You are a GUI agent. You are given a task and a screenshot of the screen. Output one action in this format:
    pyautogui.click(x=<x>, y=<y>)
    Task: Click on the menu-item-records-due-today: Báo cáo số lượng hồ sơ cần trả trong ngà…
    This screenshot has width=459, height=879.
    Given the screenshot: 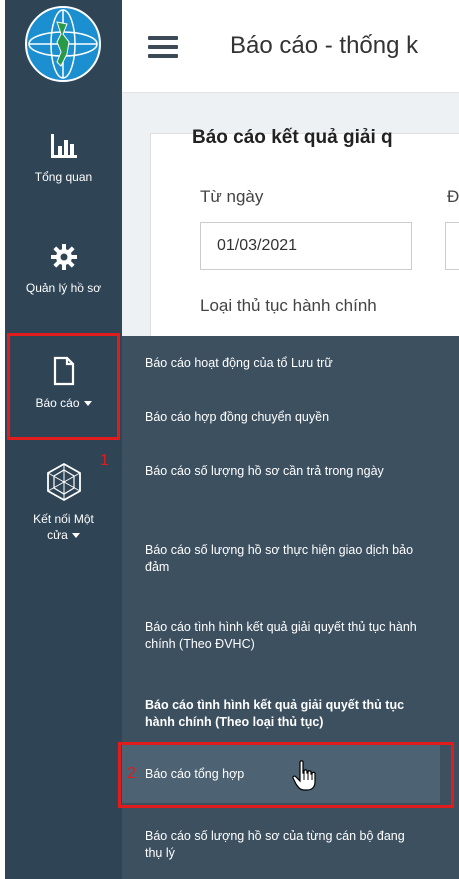 What is the action you would take?
    pyautogui.click(x=285, y=471)
    